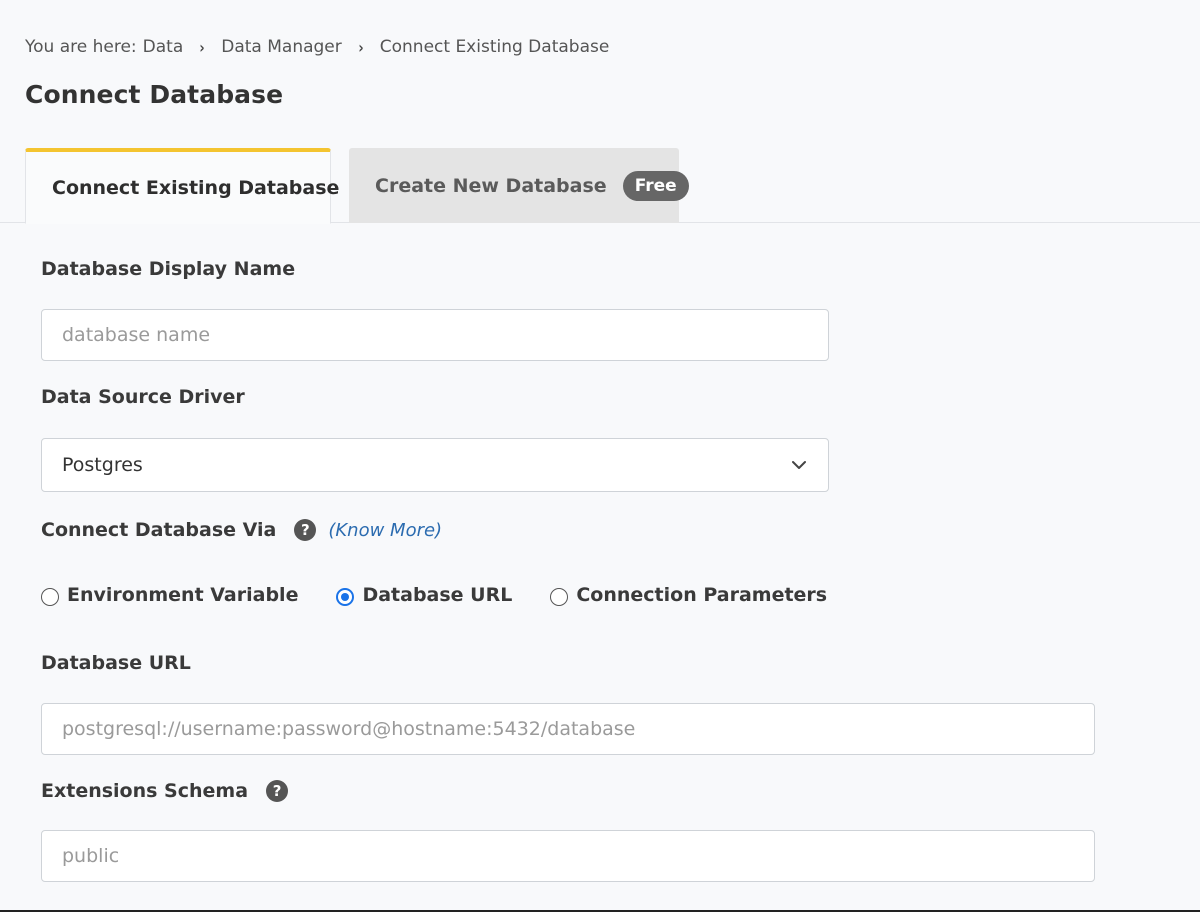 This screenshot has height=912, width=1200. What do you see at coordinates (159, 530) in the screenshot?
I see `connect-via-label: Connect Database Via` at bounding box center [159, 530].